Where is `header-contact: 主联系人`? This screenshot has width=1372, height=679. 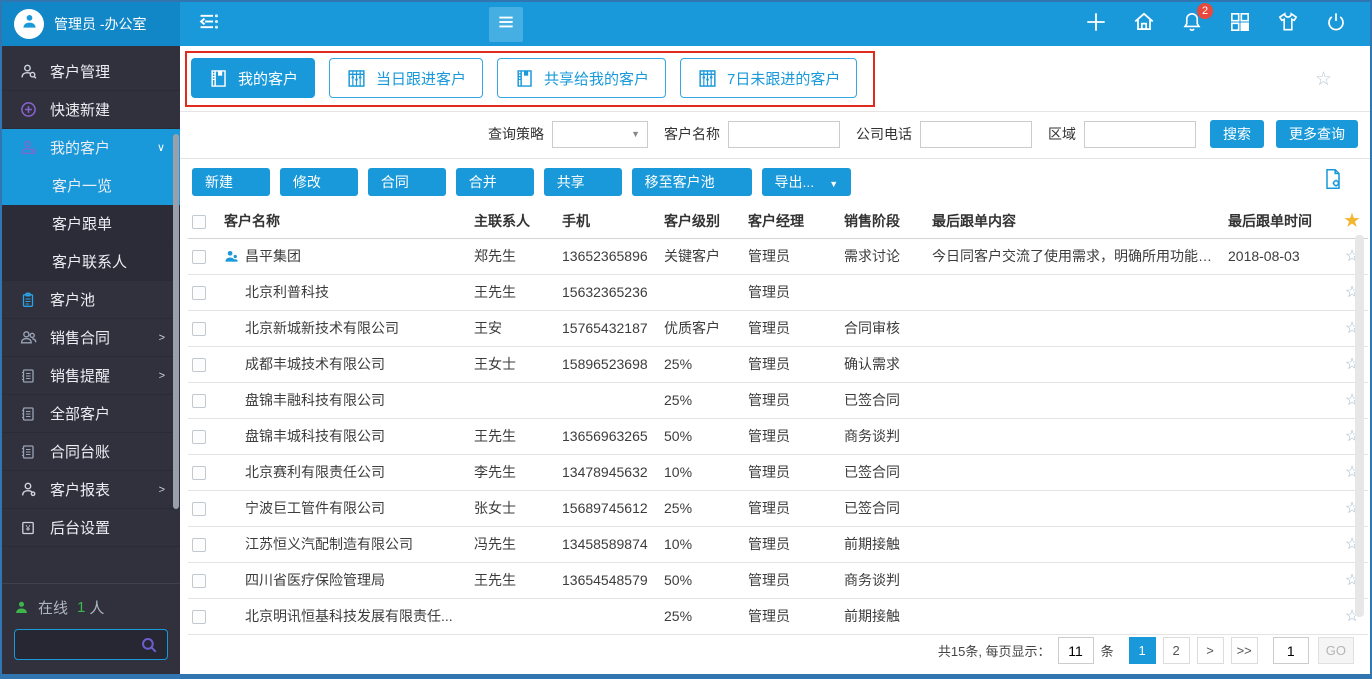
header-contact: 主联系人 is located at coordinates (514, 222).